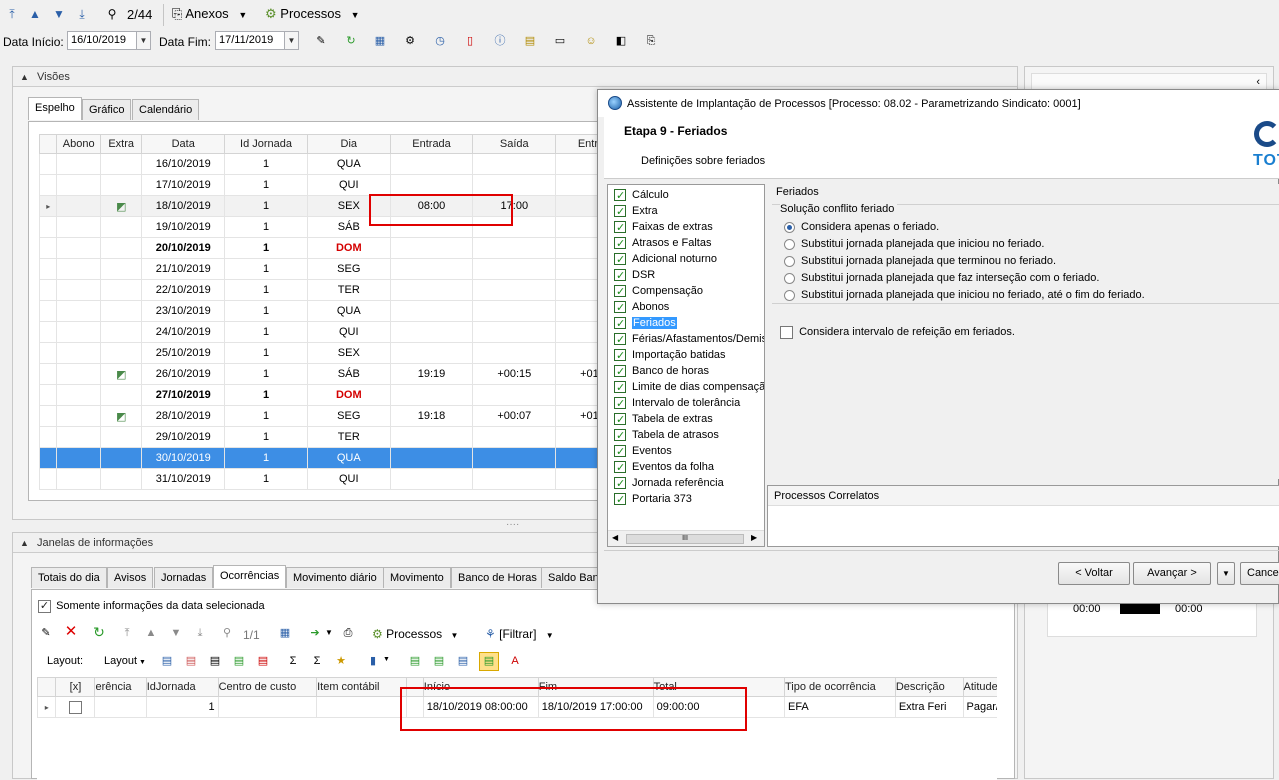 The height and width of the screenshot is (780, 1279). I want to click on star-icon: ★, so click(341, 661).